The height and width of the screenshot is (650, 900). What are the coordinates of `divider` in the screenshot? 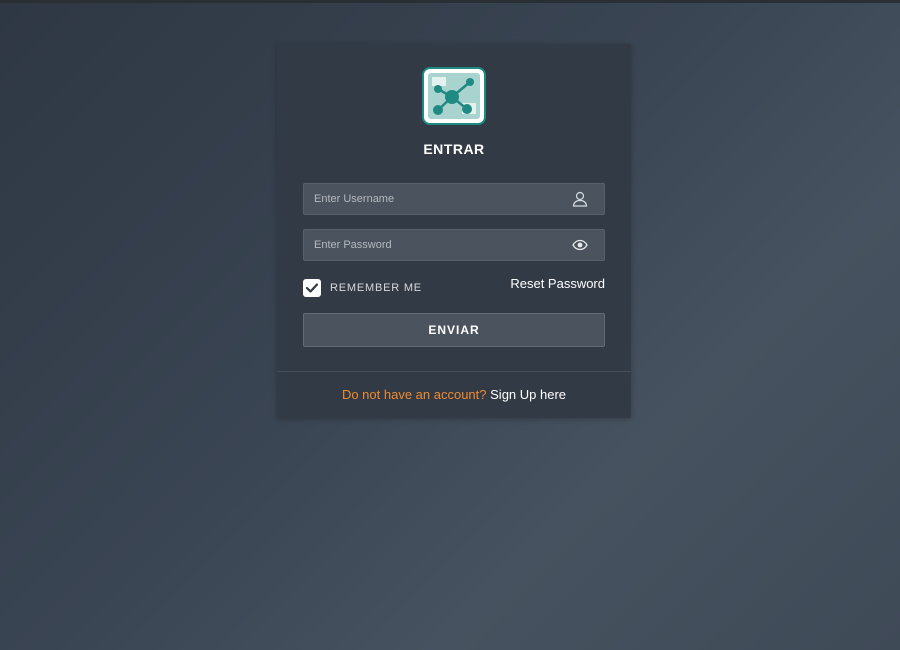 It's located at (454, 371).